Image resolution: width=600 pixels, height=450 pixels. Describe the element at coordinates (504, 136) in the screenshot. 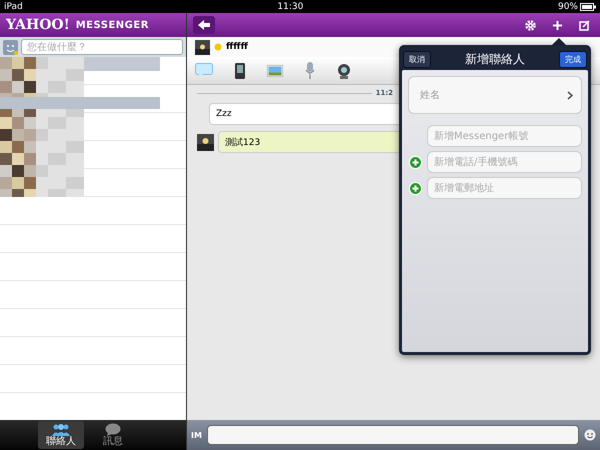

I see `input-field: 新增Messenger帳號` at that location.